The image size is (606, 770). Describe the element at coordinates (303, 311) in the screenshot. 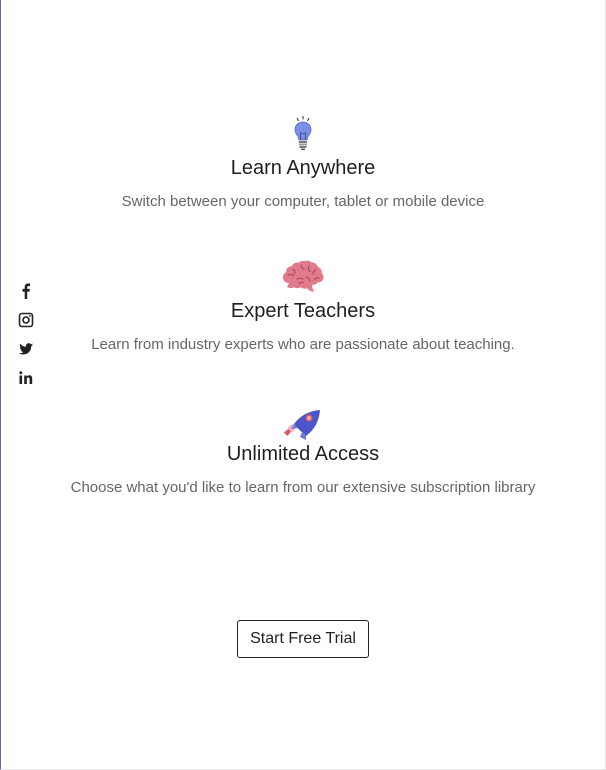

I see `feature-title: Expert Teachers` at that location.